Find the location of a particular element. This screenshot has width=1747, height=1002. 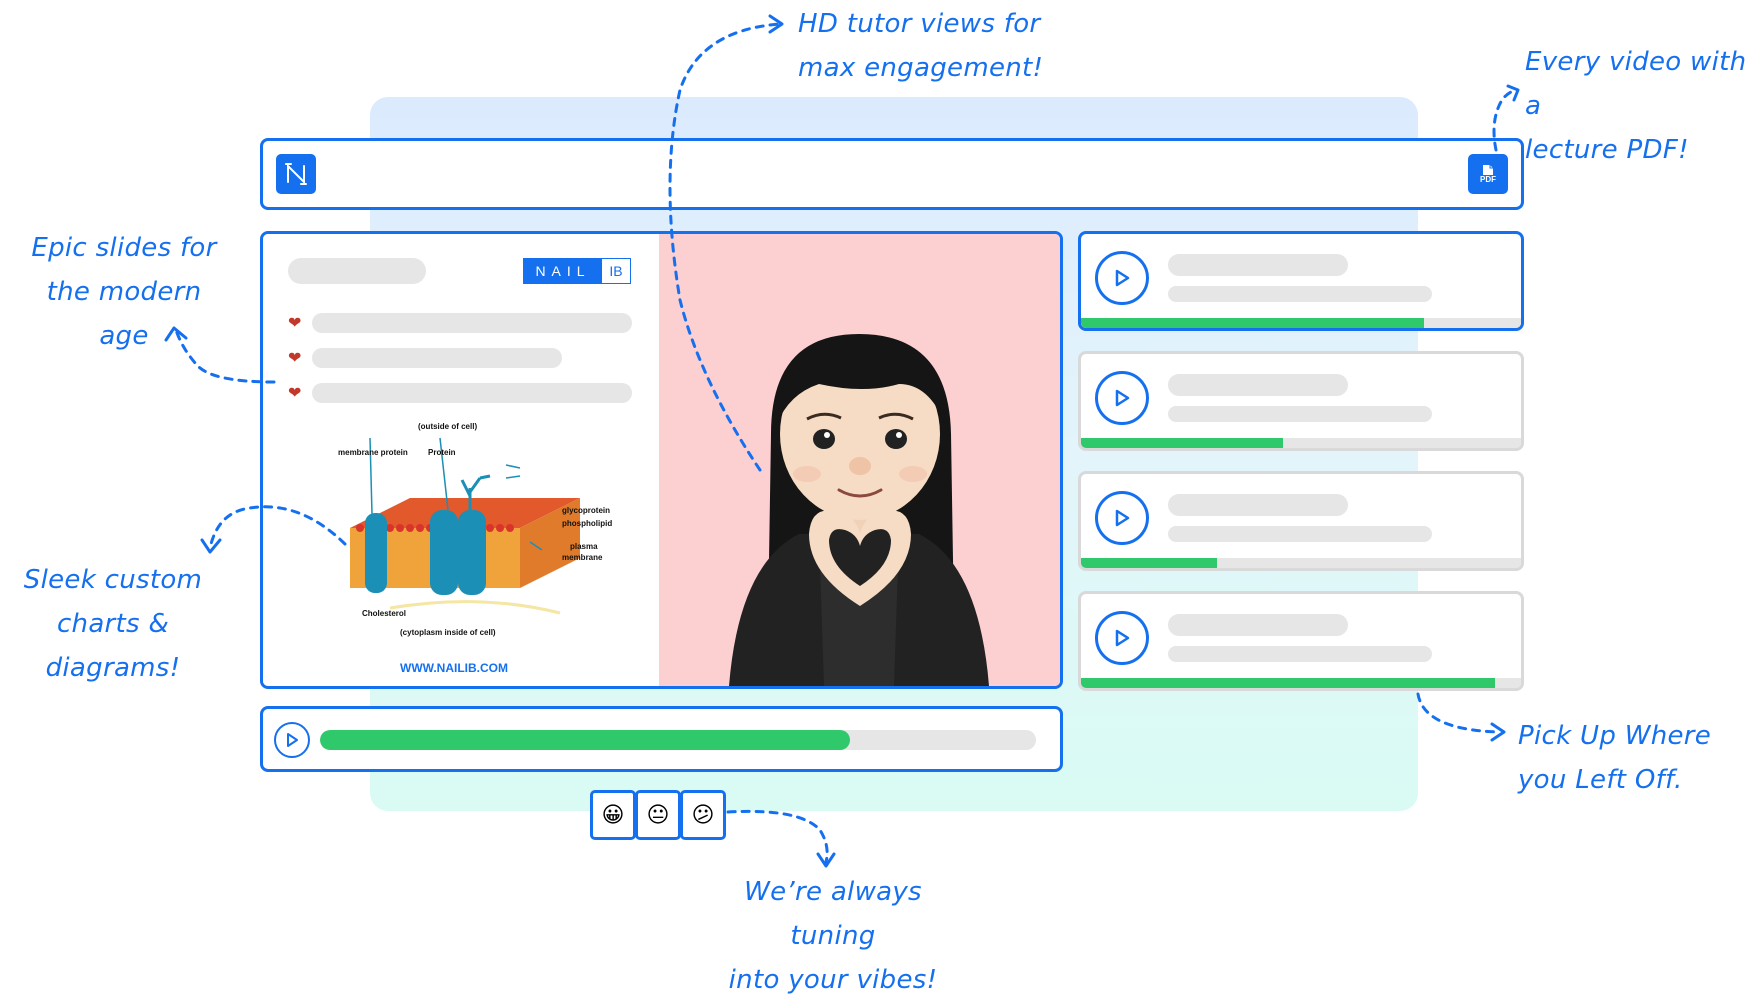

feedback-confused-button: 😕 is located at coordinates (703, 815).